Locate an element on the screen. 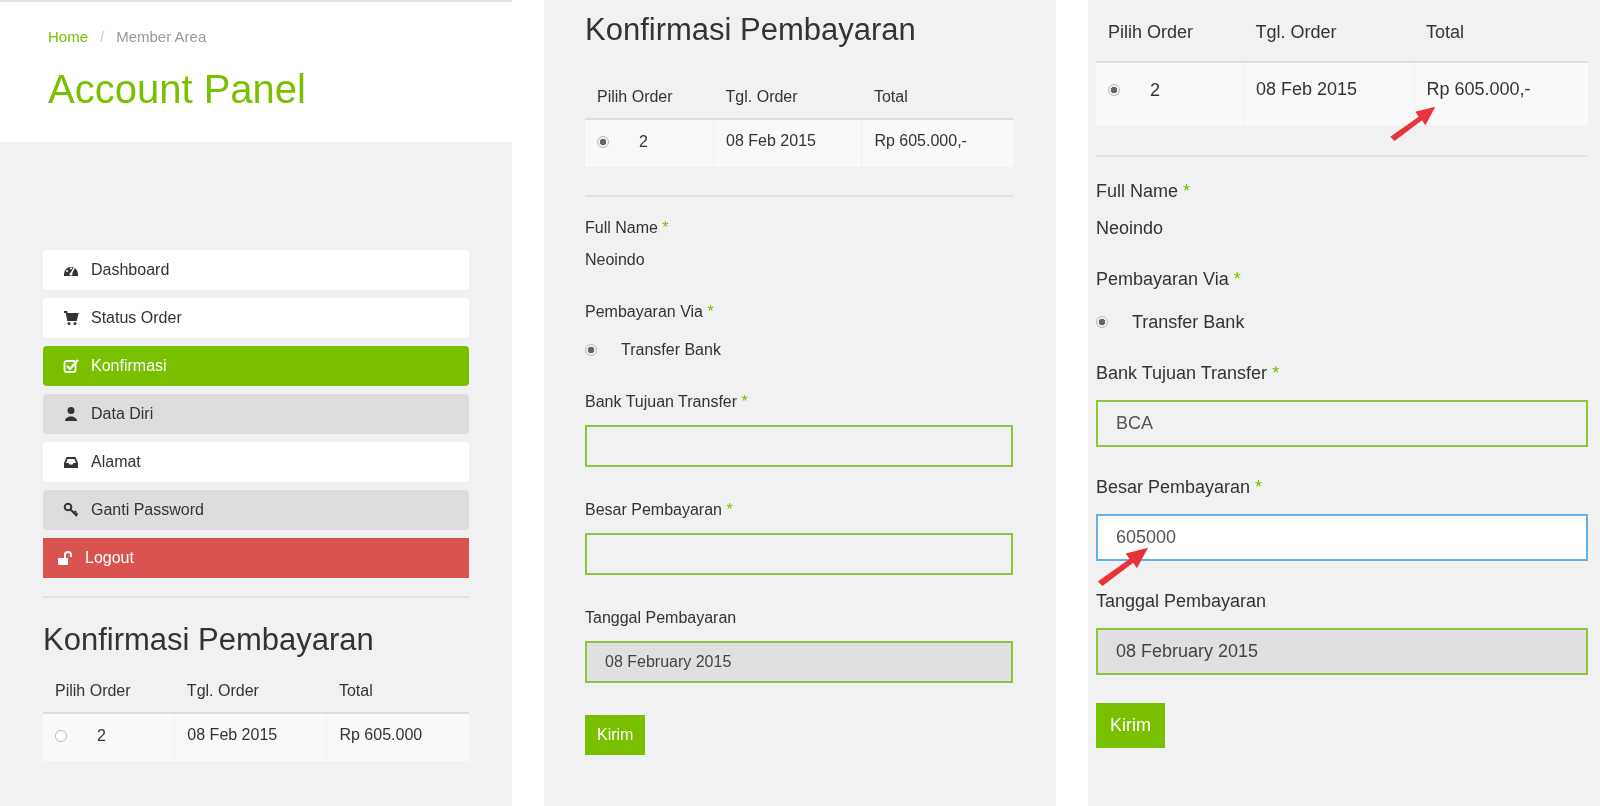  breadcrumb-current: Member Area is located at coordinates (161, 36).